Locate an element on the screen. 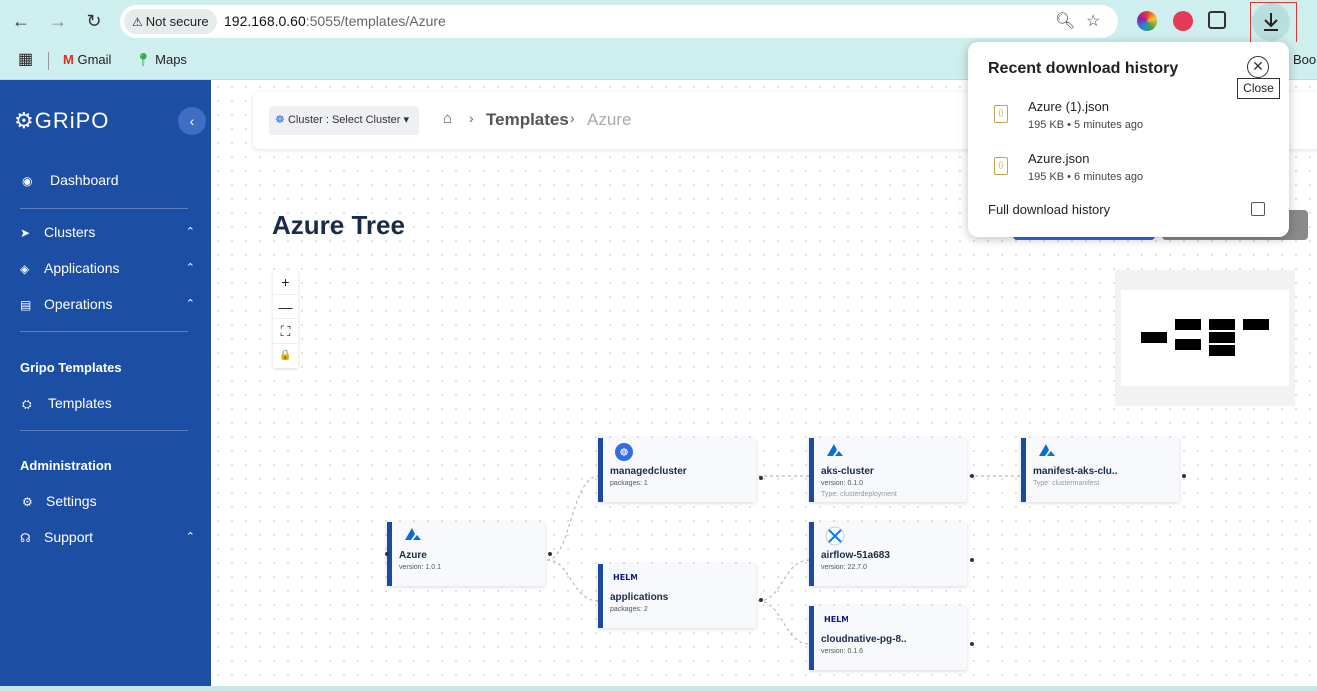  logo-gear-icon: ⚙ is located at coordinates (24, 120).